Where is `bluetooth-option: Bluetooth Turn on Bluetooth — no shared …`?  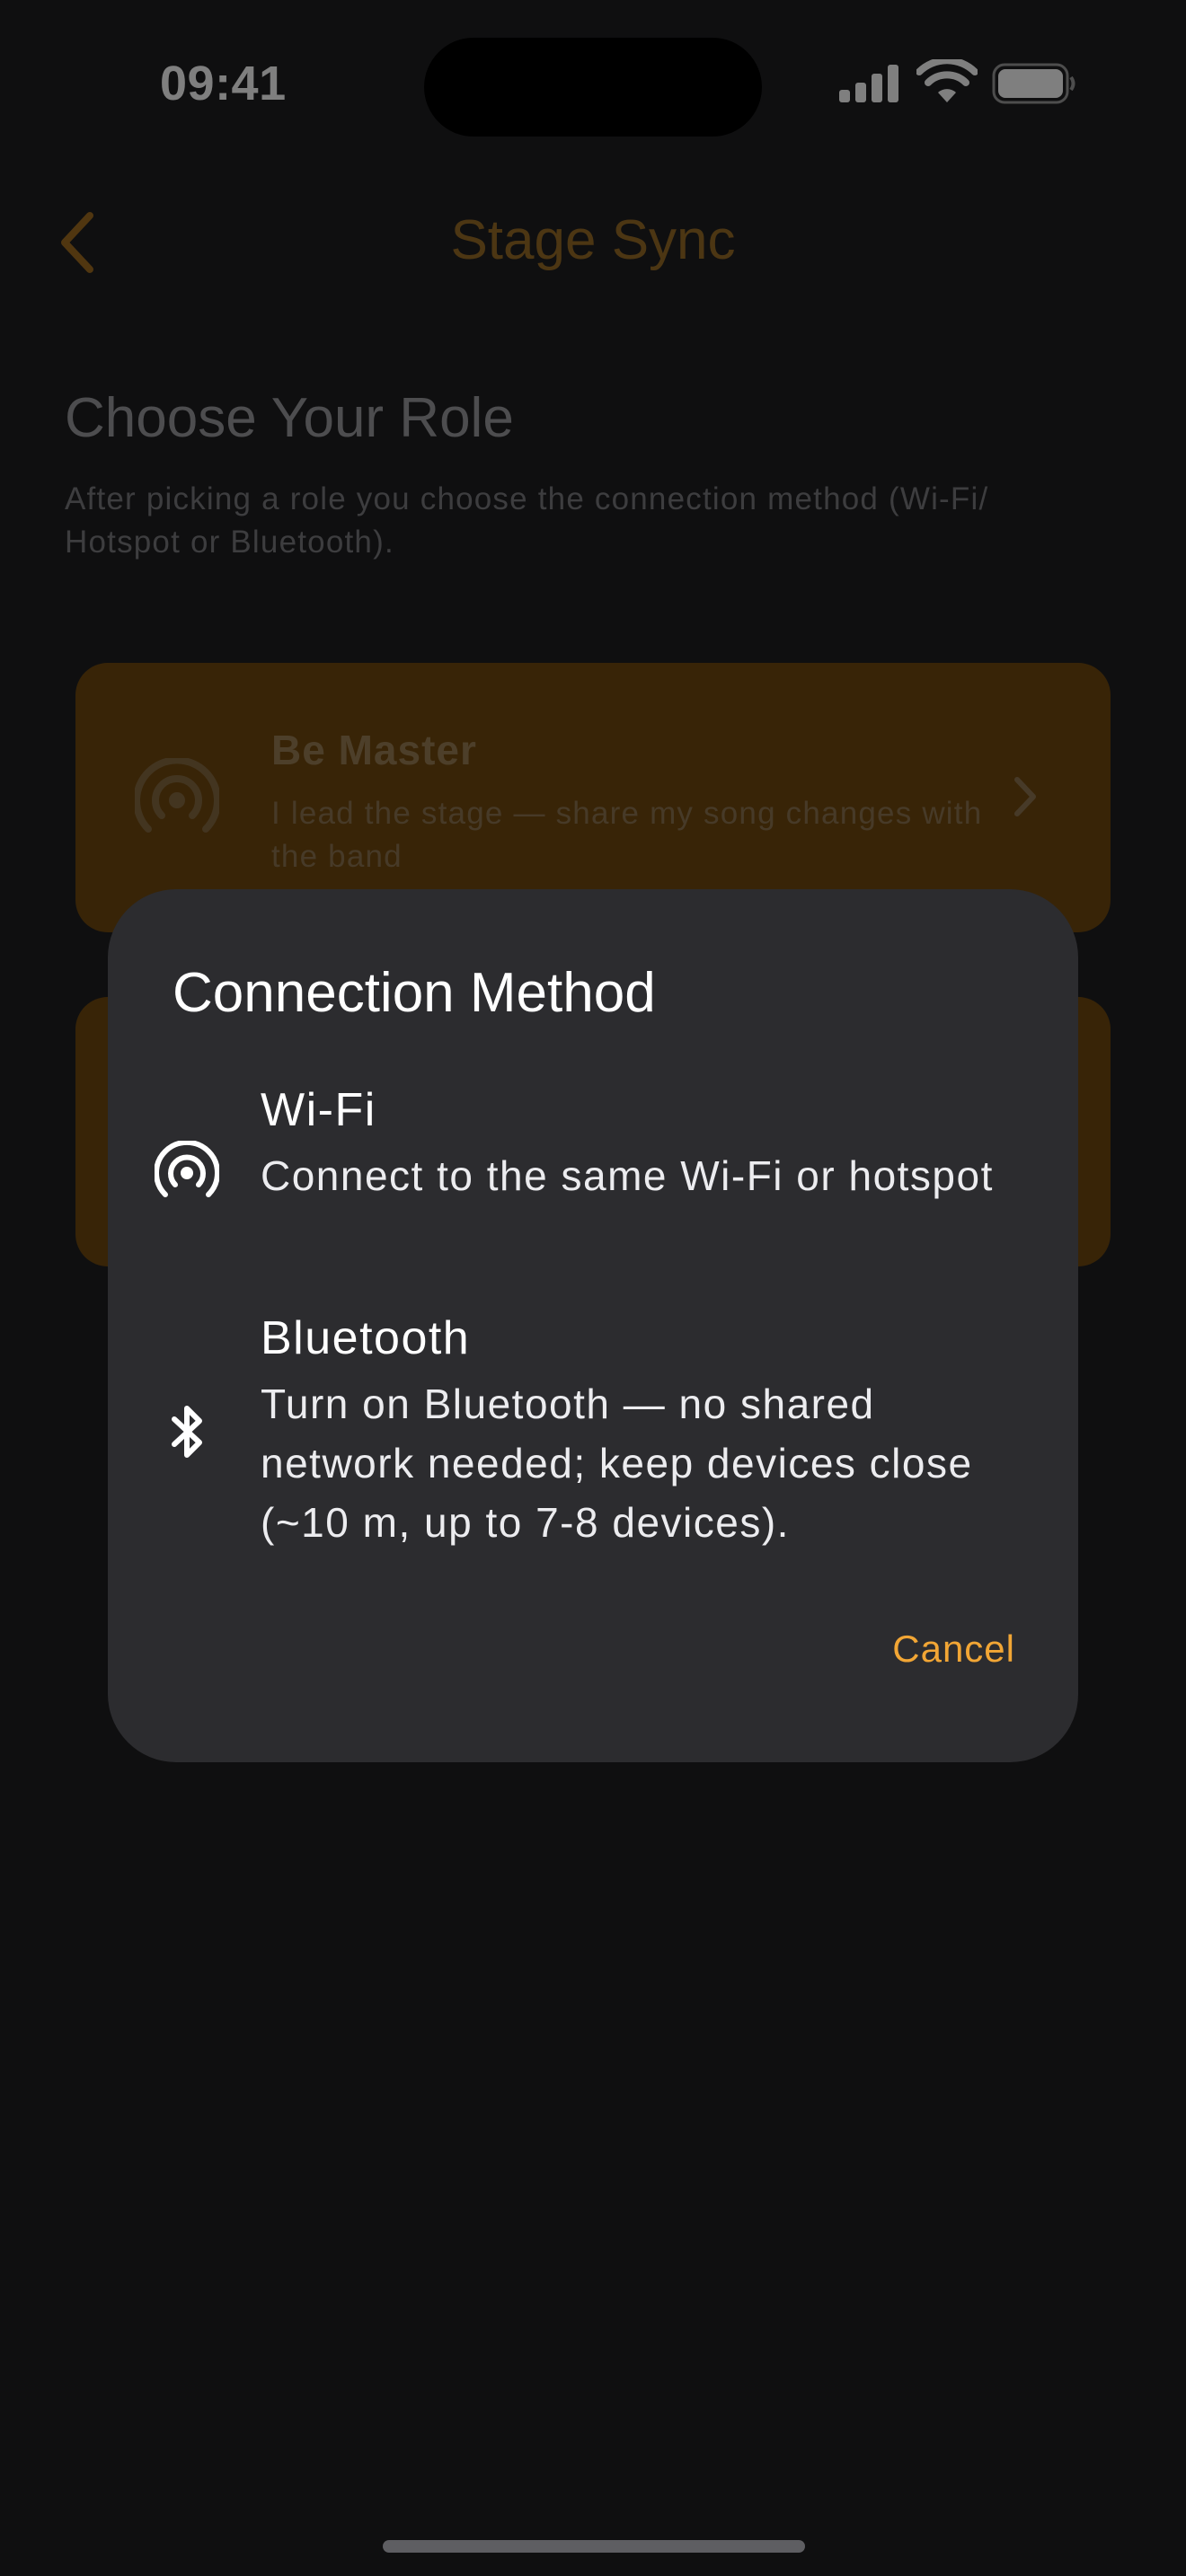 bluetooth-option: Bluetooth Turn on Bluetooth — no shared … is located at coordinates (593, 1441).